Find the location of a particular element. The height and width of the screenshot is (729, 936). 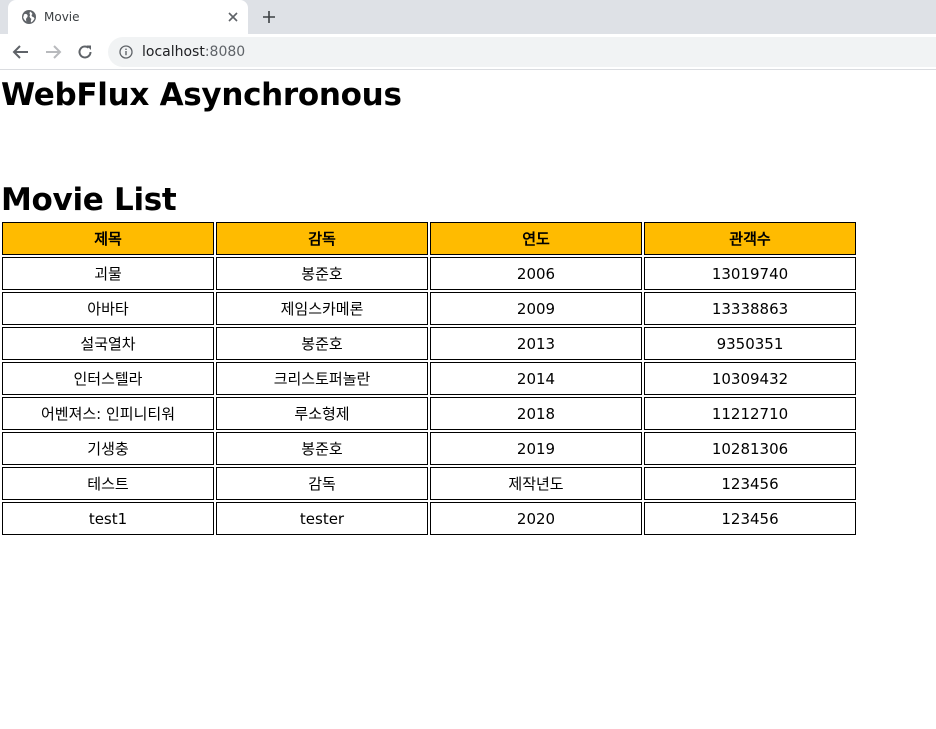

table-cell: 기생충 is located at coordinates (108, 448).